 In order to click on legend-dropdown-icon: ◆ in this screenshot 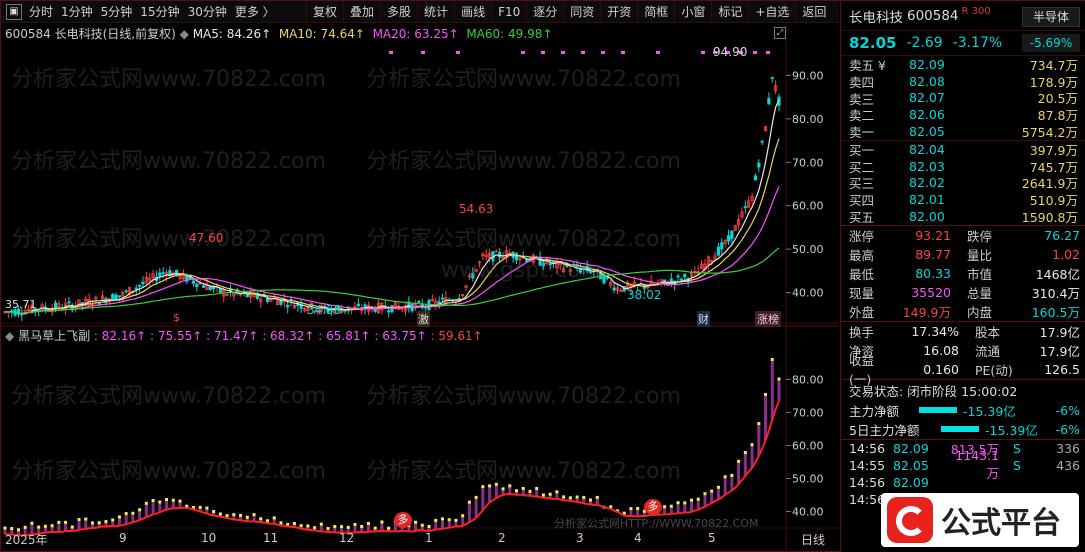, I will do `click(184, 34)`.